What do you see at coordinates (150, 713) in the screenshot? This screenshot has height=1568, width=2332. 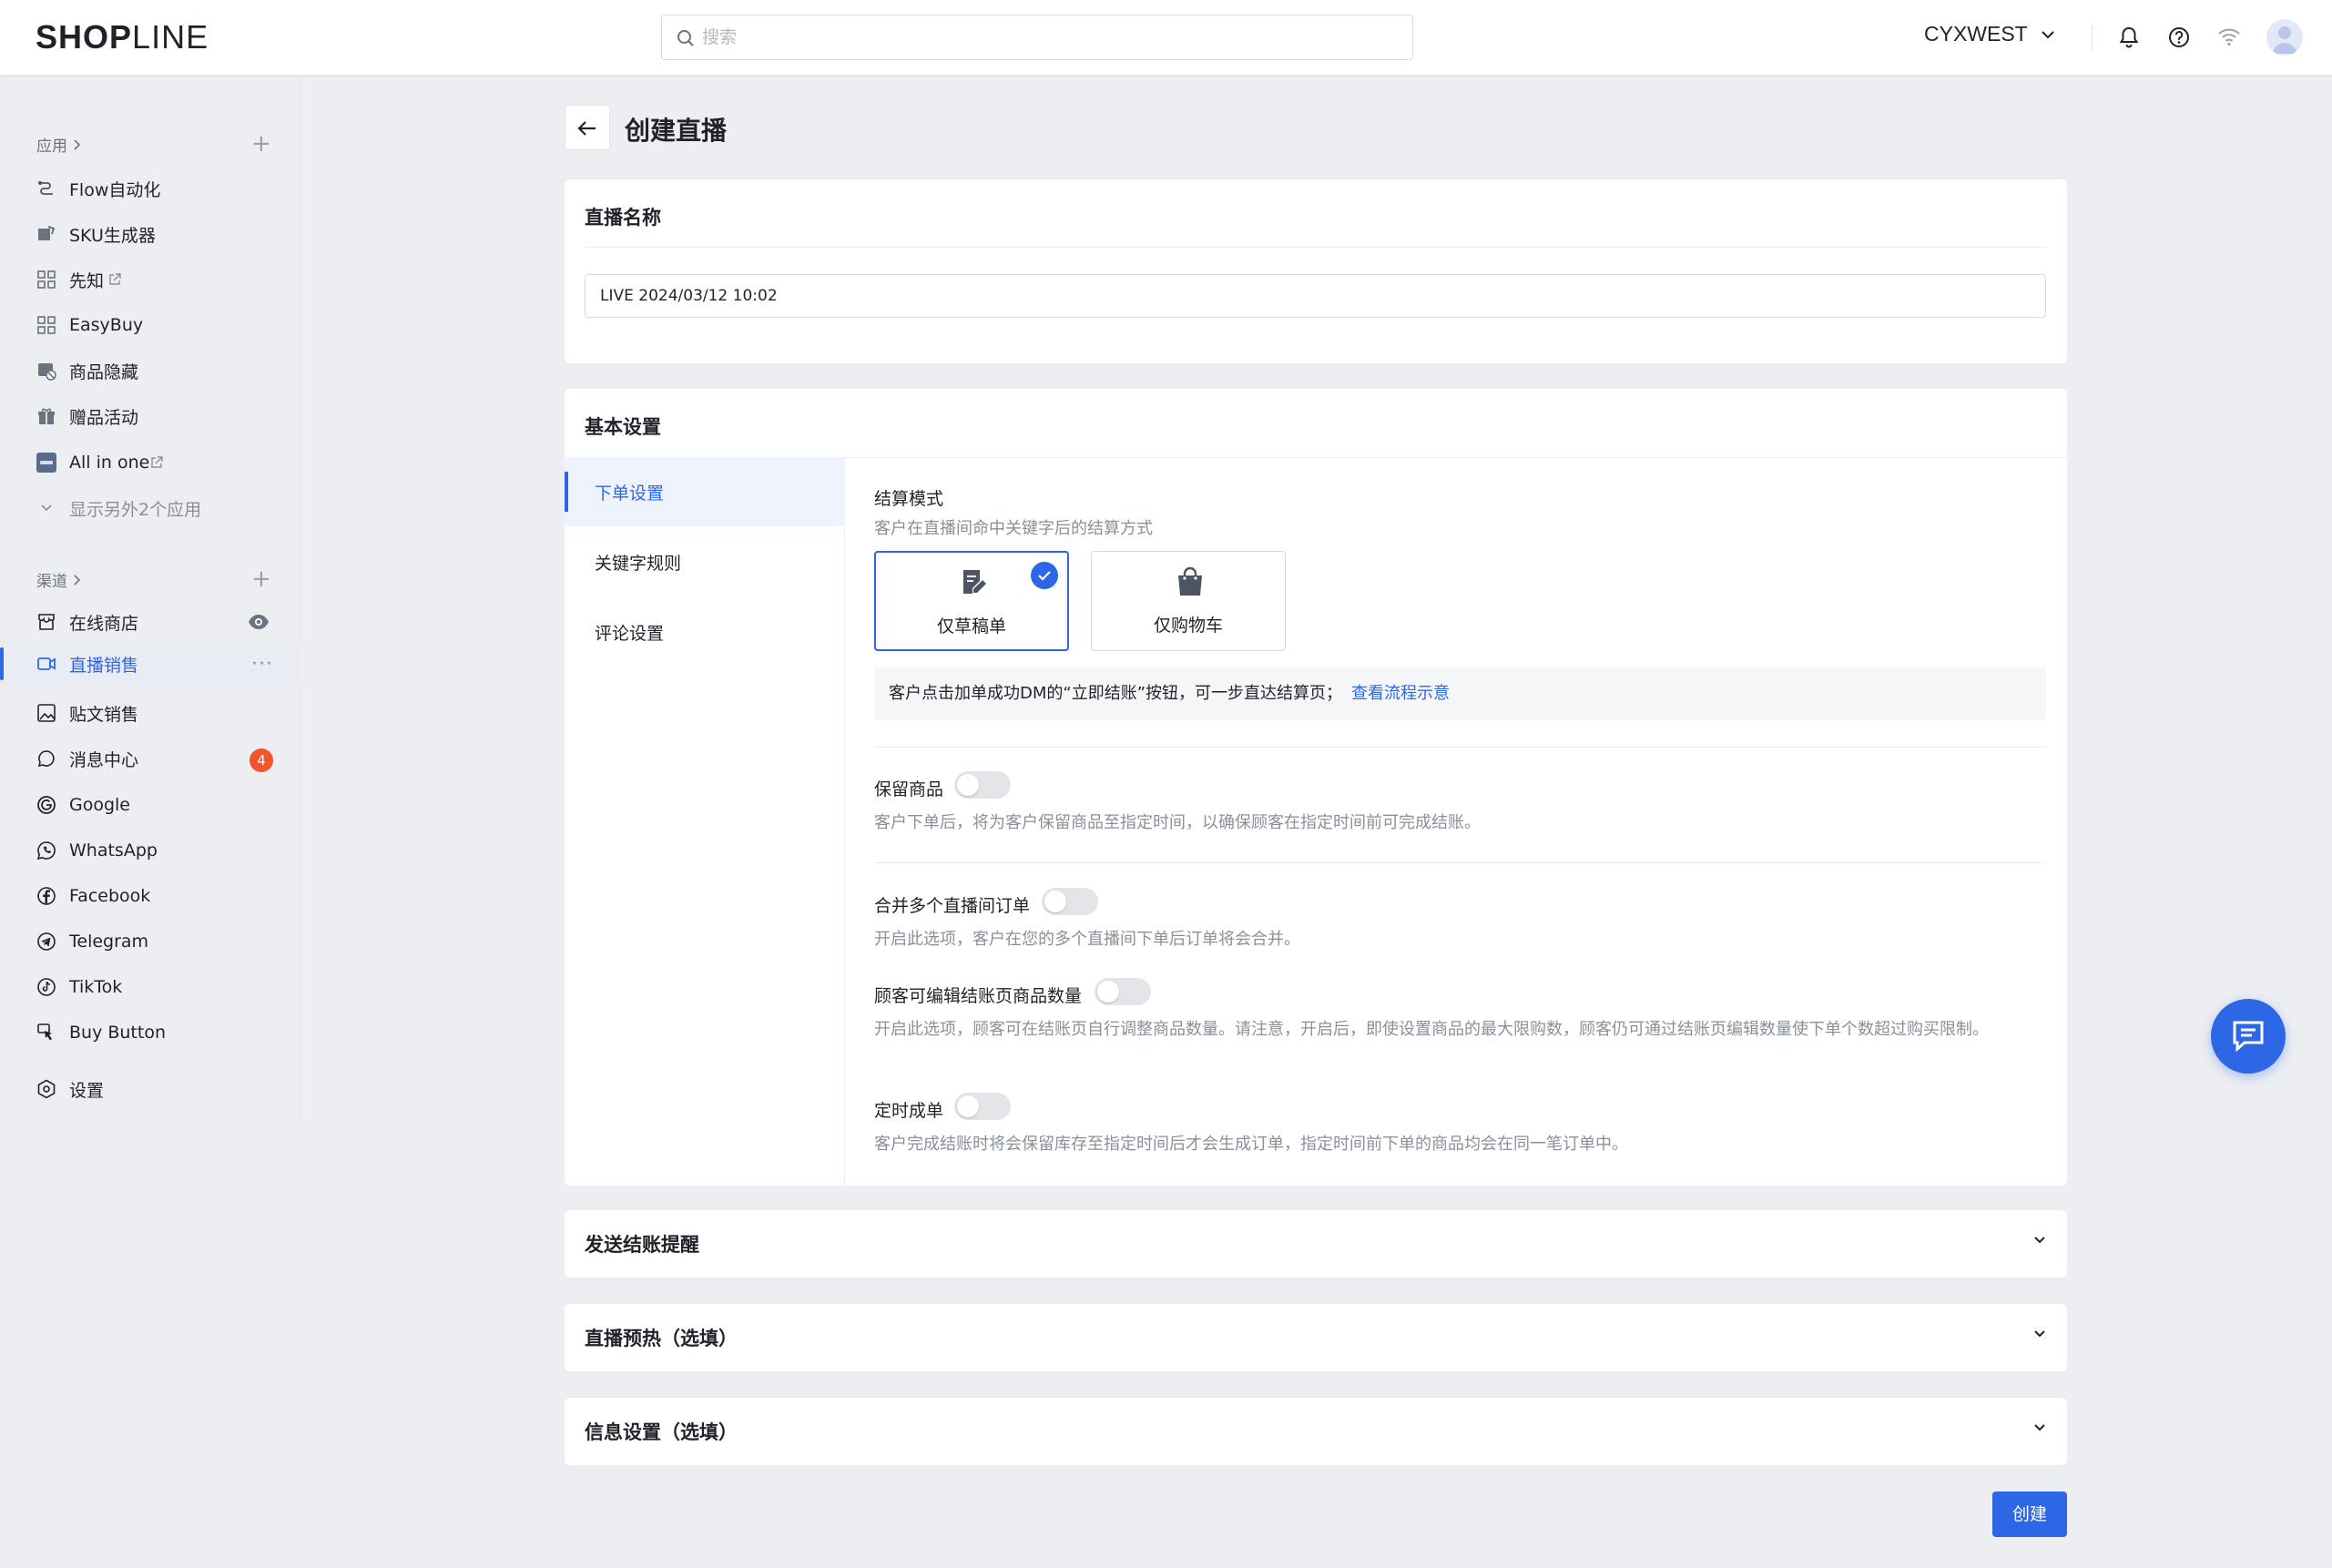 I see `sidebar-item-post-sales: 贴文销售` at bounding box center [150, 713].